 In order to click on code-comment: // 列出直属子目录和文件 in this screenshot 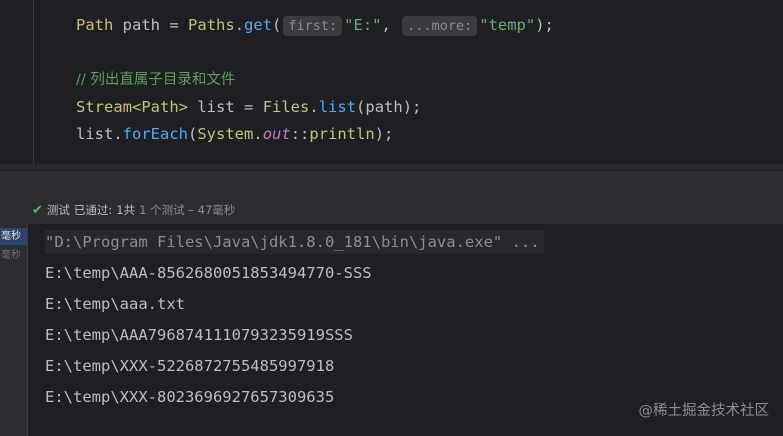, I will do `click(155, 80)`.